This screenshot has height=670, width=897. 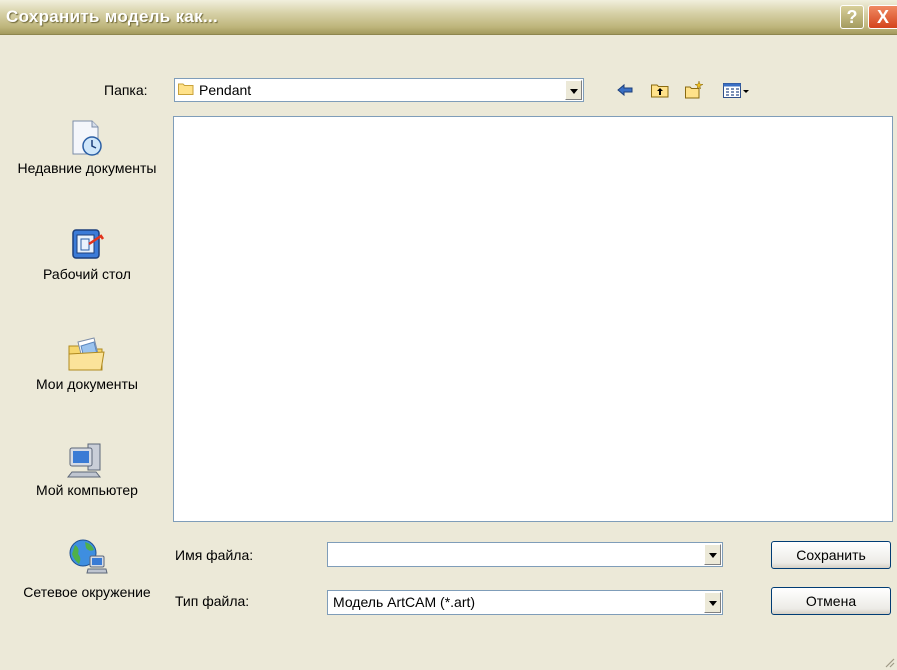 What do you see at coordinates (831, 601) in the screenshot?
I see `cancel-button: Отмена` at bounding box center [831, 601].